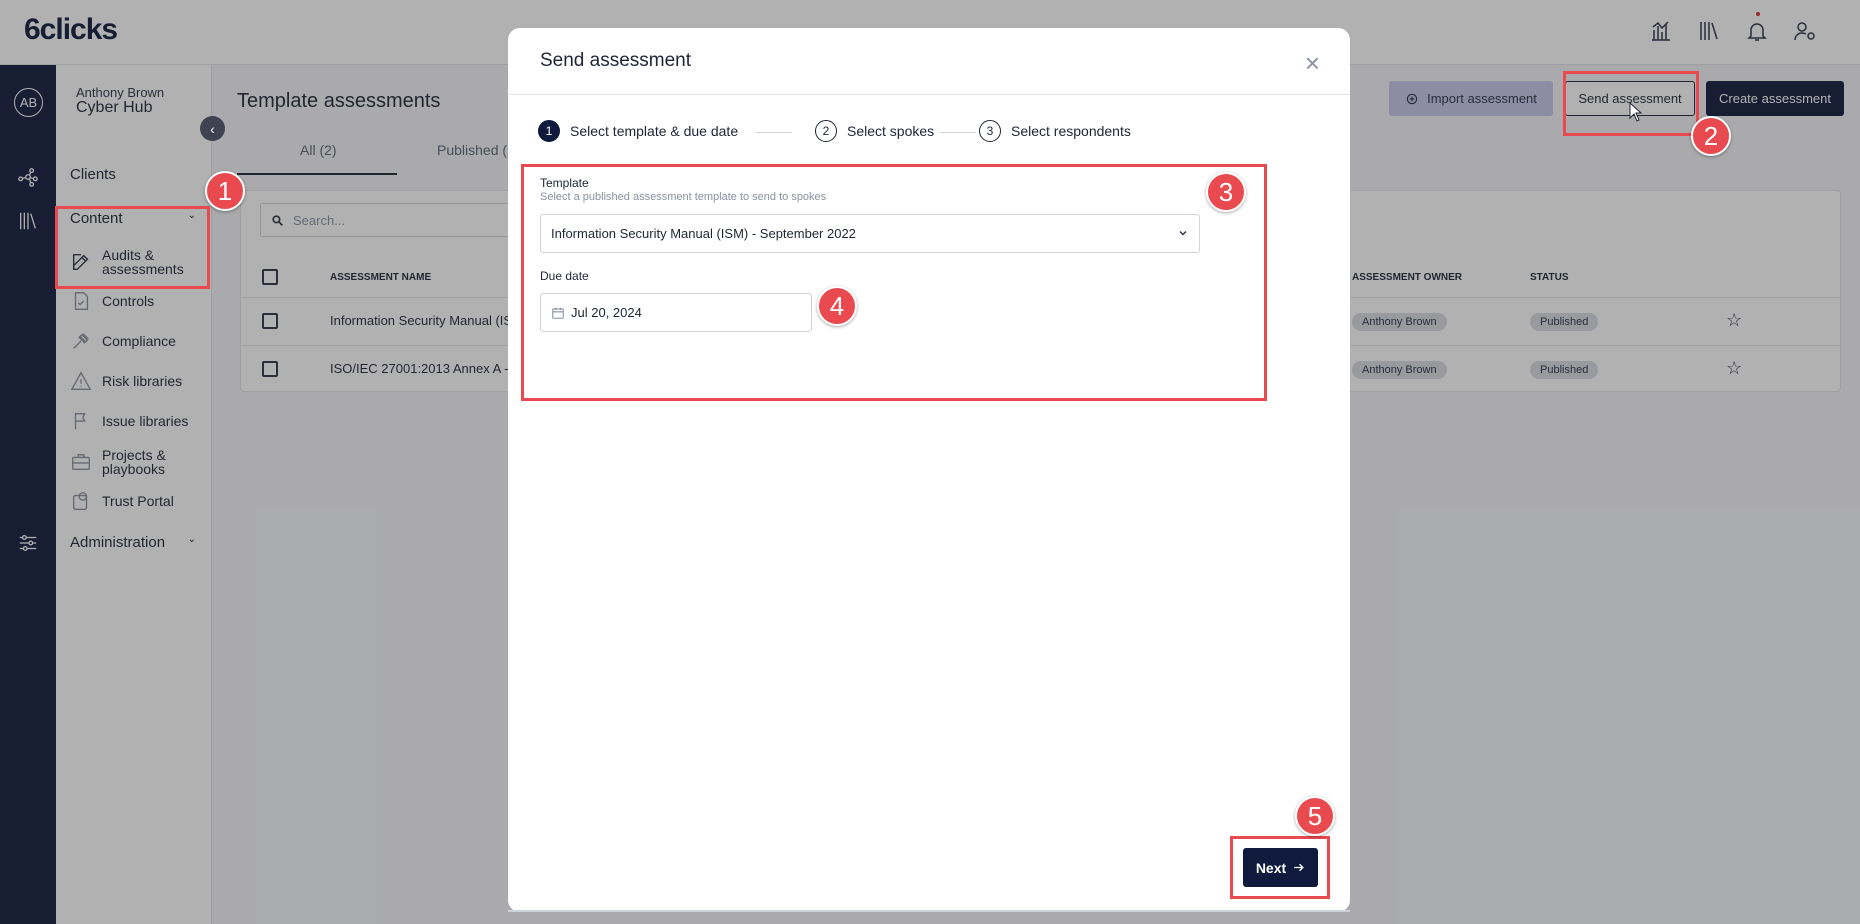 This screenshot has height=924, width=1860. I want to click on step-number: 2, so click(826, 131).